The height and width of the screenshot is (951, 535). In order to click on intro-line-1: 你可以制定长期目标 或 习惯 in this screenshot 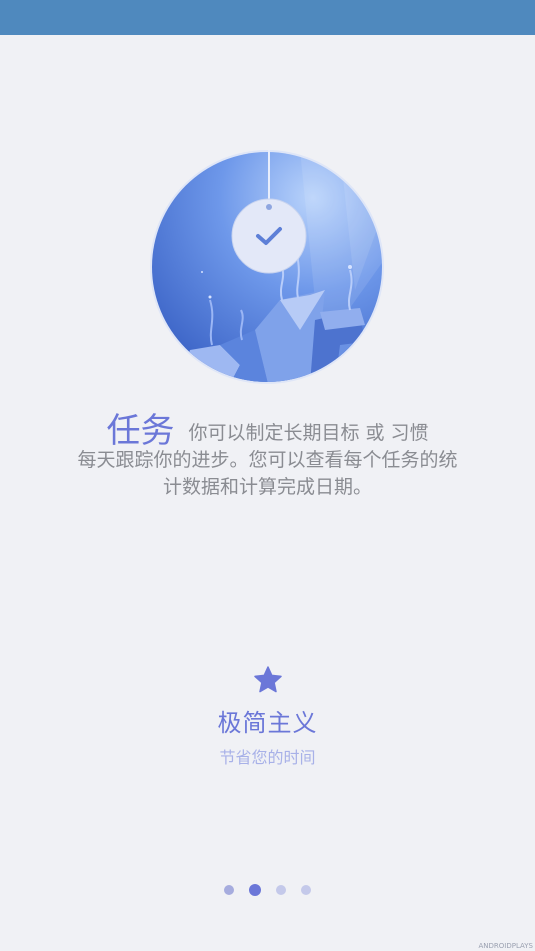, I will do `click(308, 433)`.